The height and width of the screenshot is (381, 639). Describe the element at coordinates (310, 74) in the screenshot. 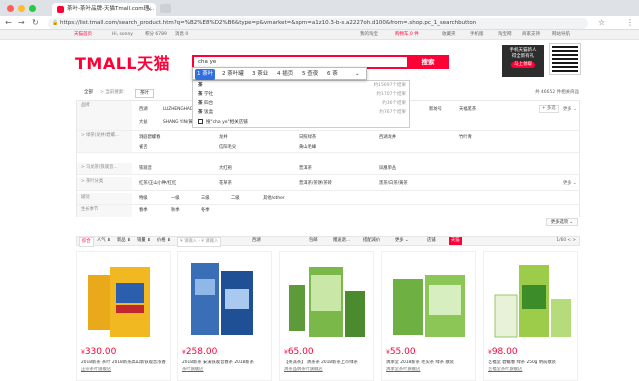

I see `ime-candidate: 5 查夜` at that location.